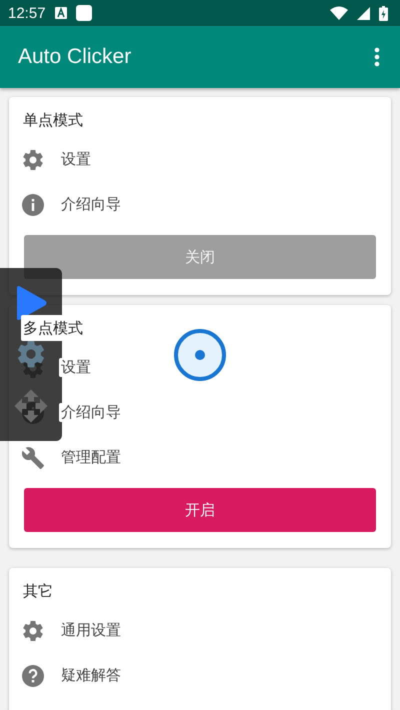  Describe the element at coordinates (383, 13) in the screenshot. I see `battery-icon` at that location.